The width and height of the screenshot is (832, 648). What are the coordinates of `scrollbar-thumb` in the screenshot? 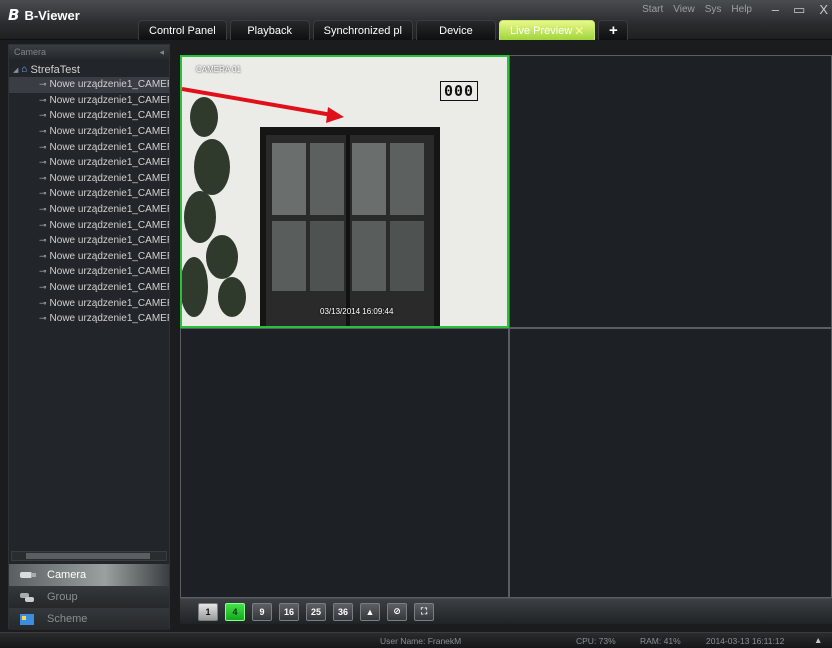 It's located at (88, 556).